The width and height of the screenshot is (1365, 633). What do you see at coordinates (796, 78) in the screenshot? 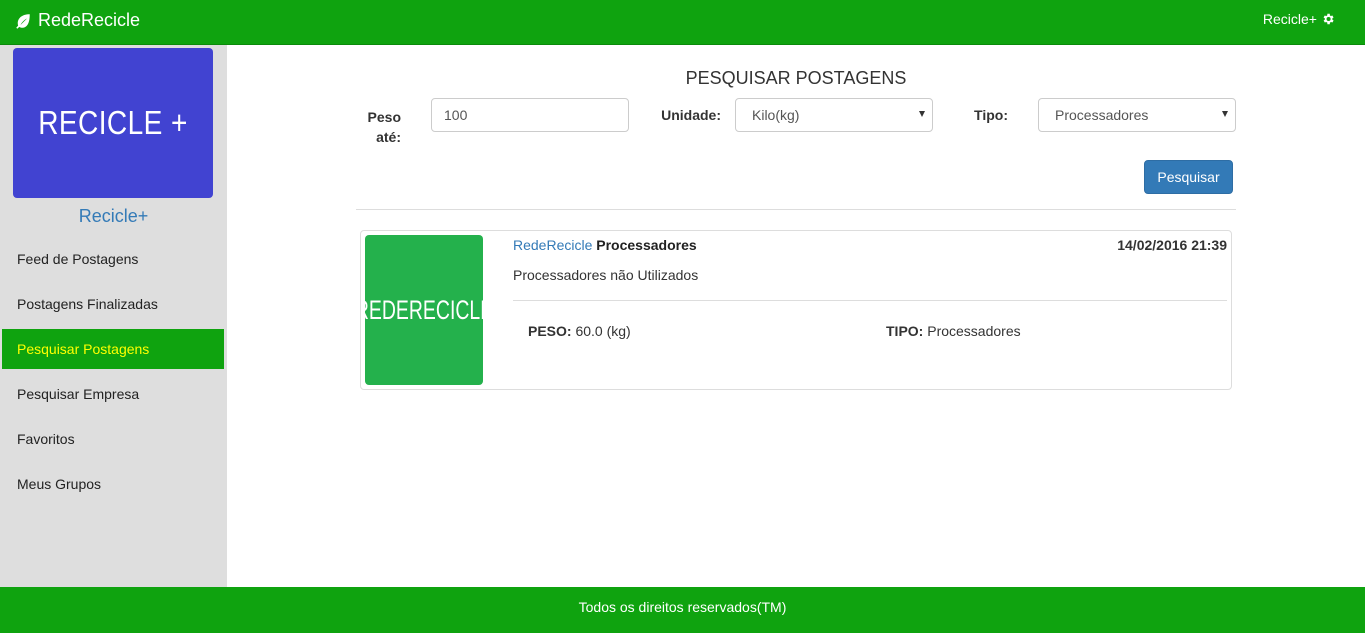
I see `page-title: PESQUISAR POSTAGENS` at bounding box center [796, 78].